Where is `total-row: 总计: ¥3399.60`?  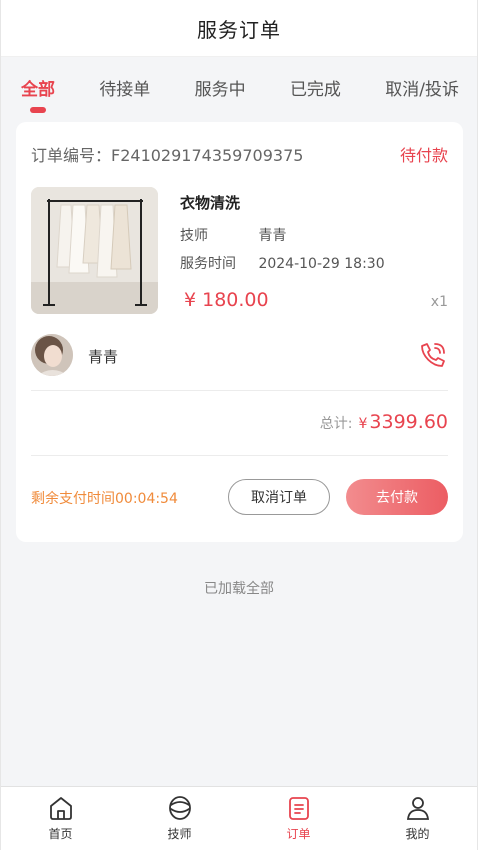 total-row: 总计: ¥3399.60 is located at coordinates (384, 422).